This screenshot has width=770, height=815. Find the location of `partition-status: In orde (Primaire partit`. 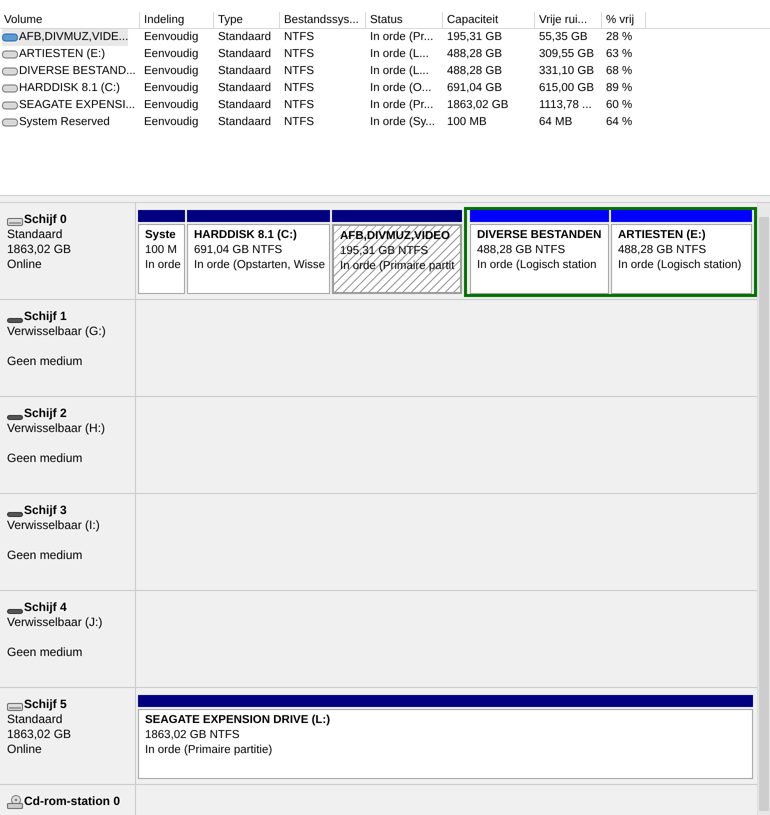

partition-status: In orde (Primaire partit is located at coordinates (398, 266).